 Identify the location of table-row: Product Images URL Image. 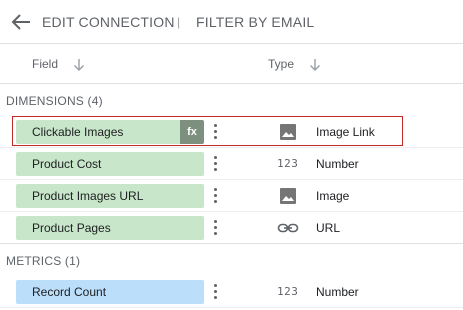
(231, 196).